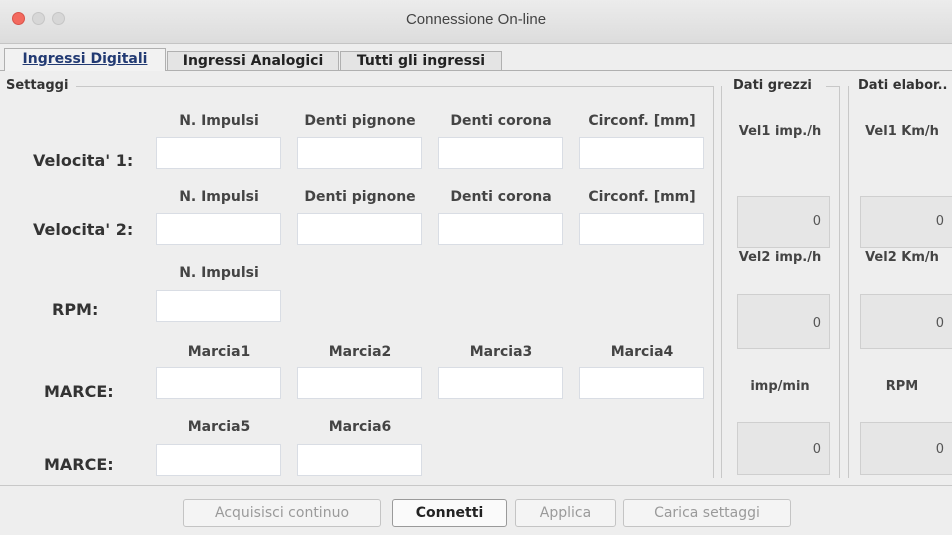 This screenshot has width=952, height=535. What do you see at coordinates (218, 153) in the screenshot?
I see `velocita1-n-impulsi-field` at bounding box center [218, 153].